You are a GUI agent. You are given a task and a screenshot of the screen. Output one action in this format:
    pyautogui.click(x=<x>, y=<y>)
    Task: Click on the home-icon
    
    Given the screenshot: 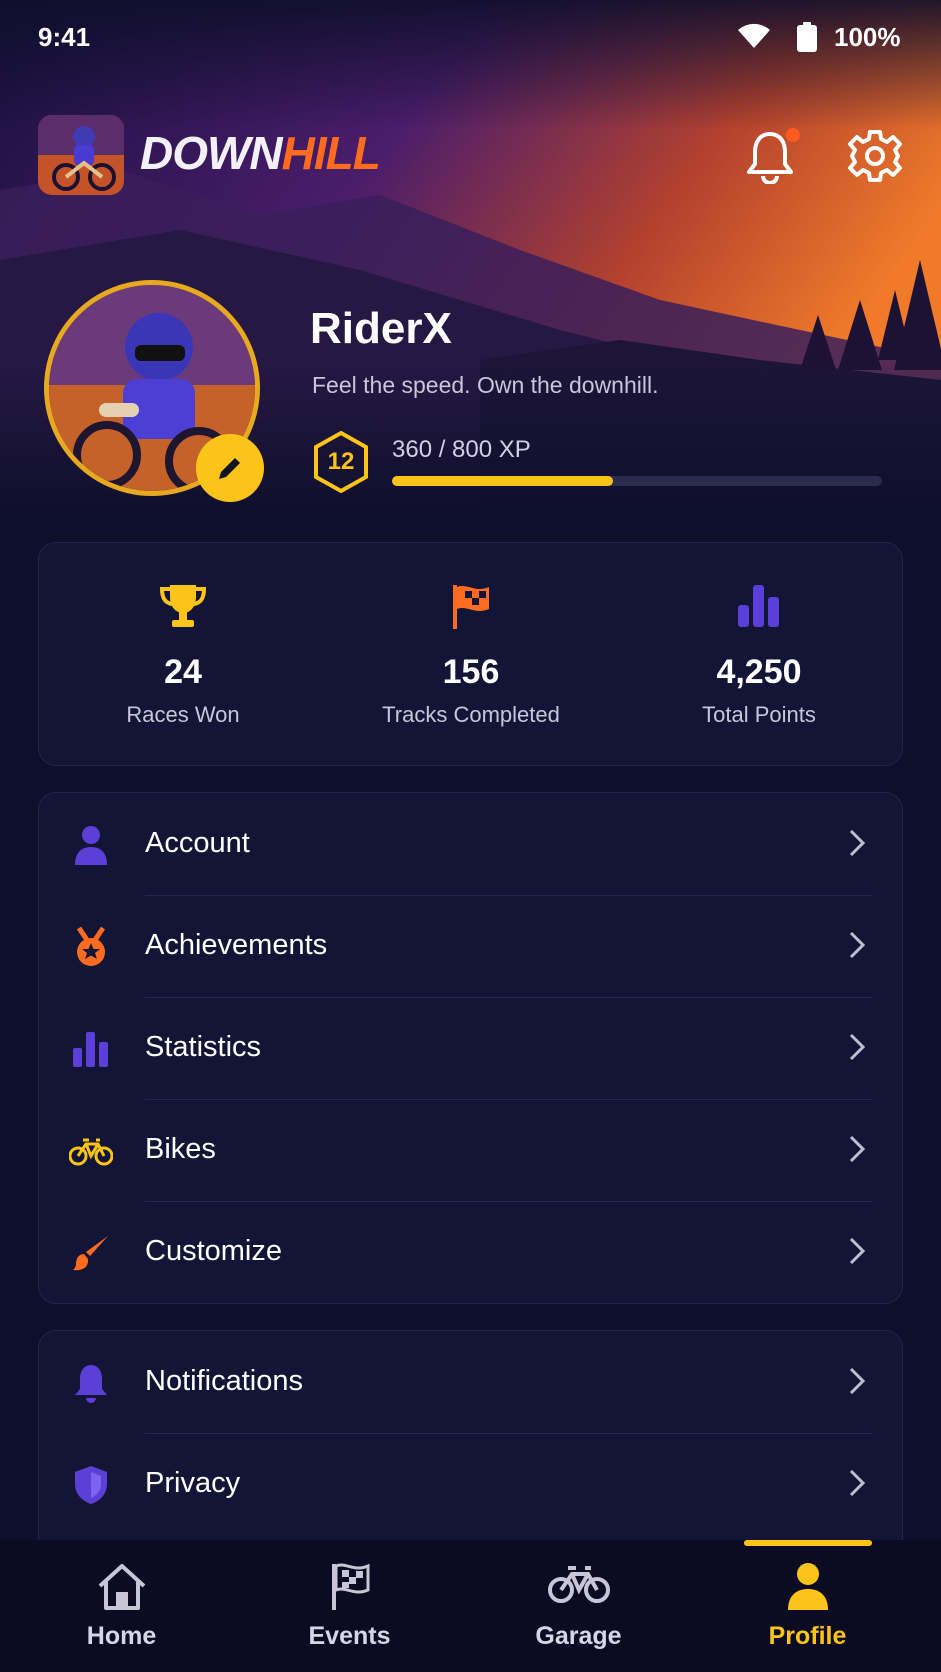 What is the action you would take?
    pyautogui.click(x=121, y=1588)
    